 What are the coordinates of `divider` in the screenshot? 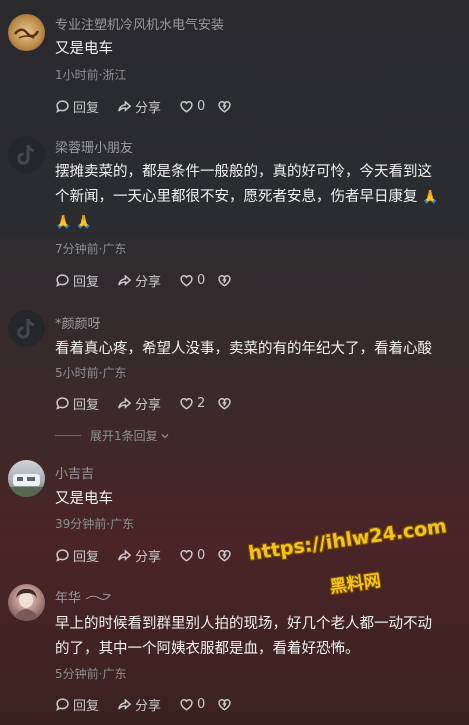 It's located at (68, 435).